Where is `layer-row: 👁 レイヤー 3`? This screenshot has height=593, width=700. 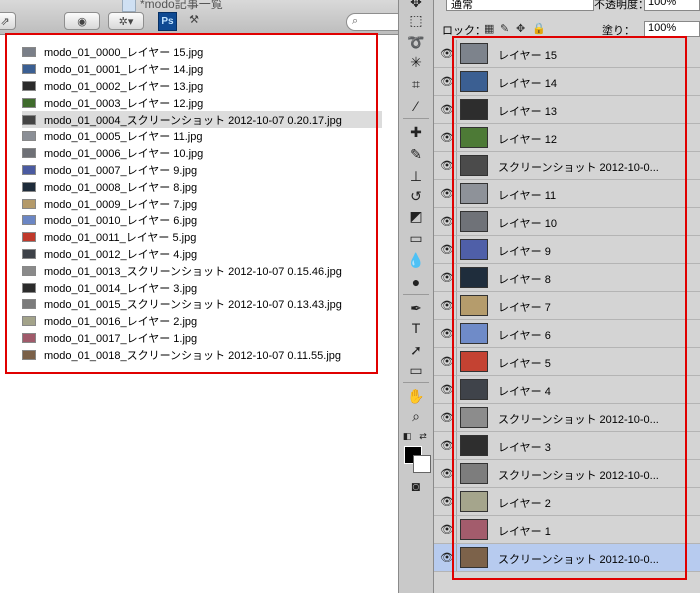
layer-row: 👁 レイヤー 3 is located at coordinates (567, 446).